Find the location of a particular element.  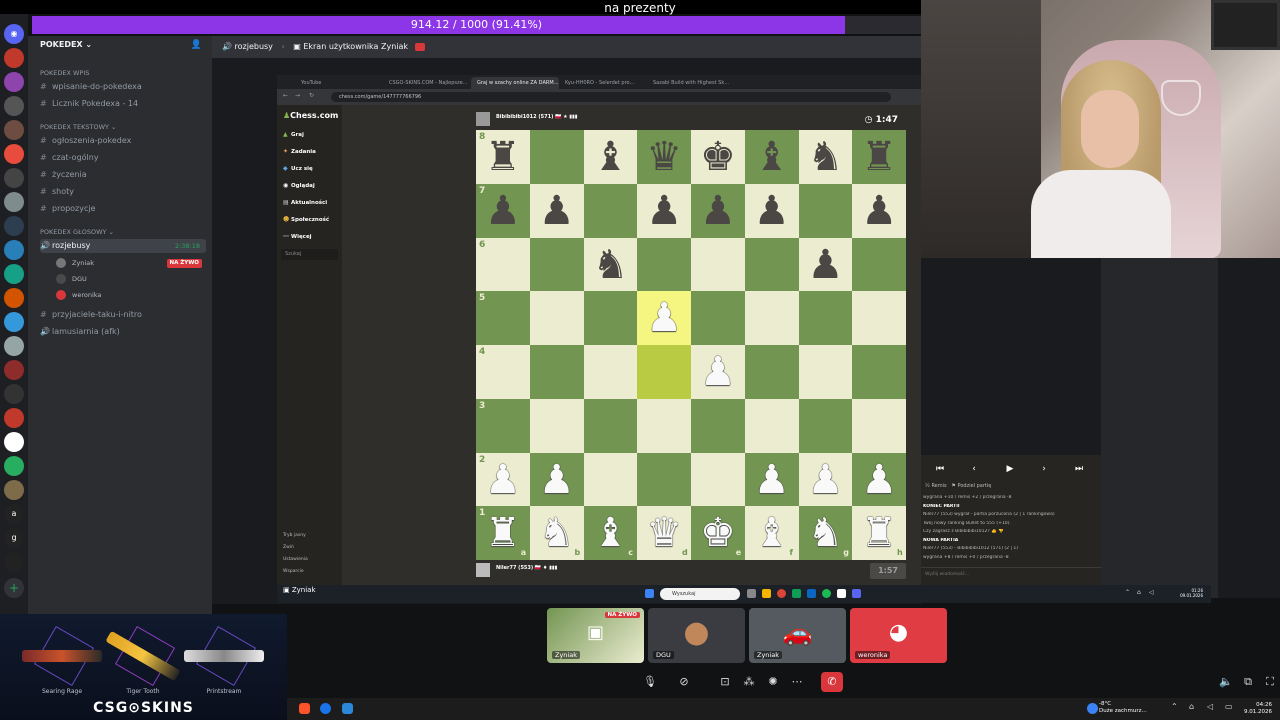

board-square-g7 is located at coordinates (825, 210).